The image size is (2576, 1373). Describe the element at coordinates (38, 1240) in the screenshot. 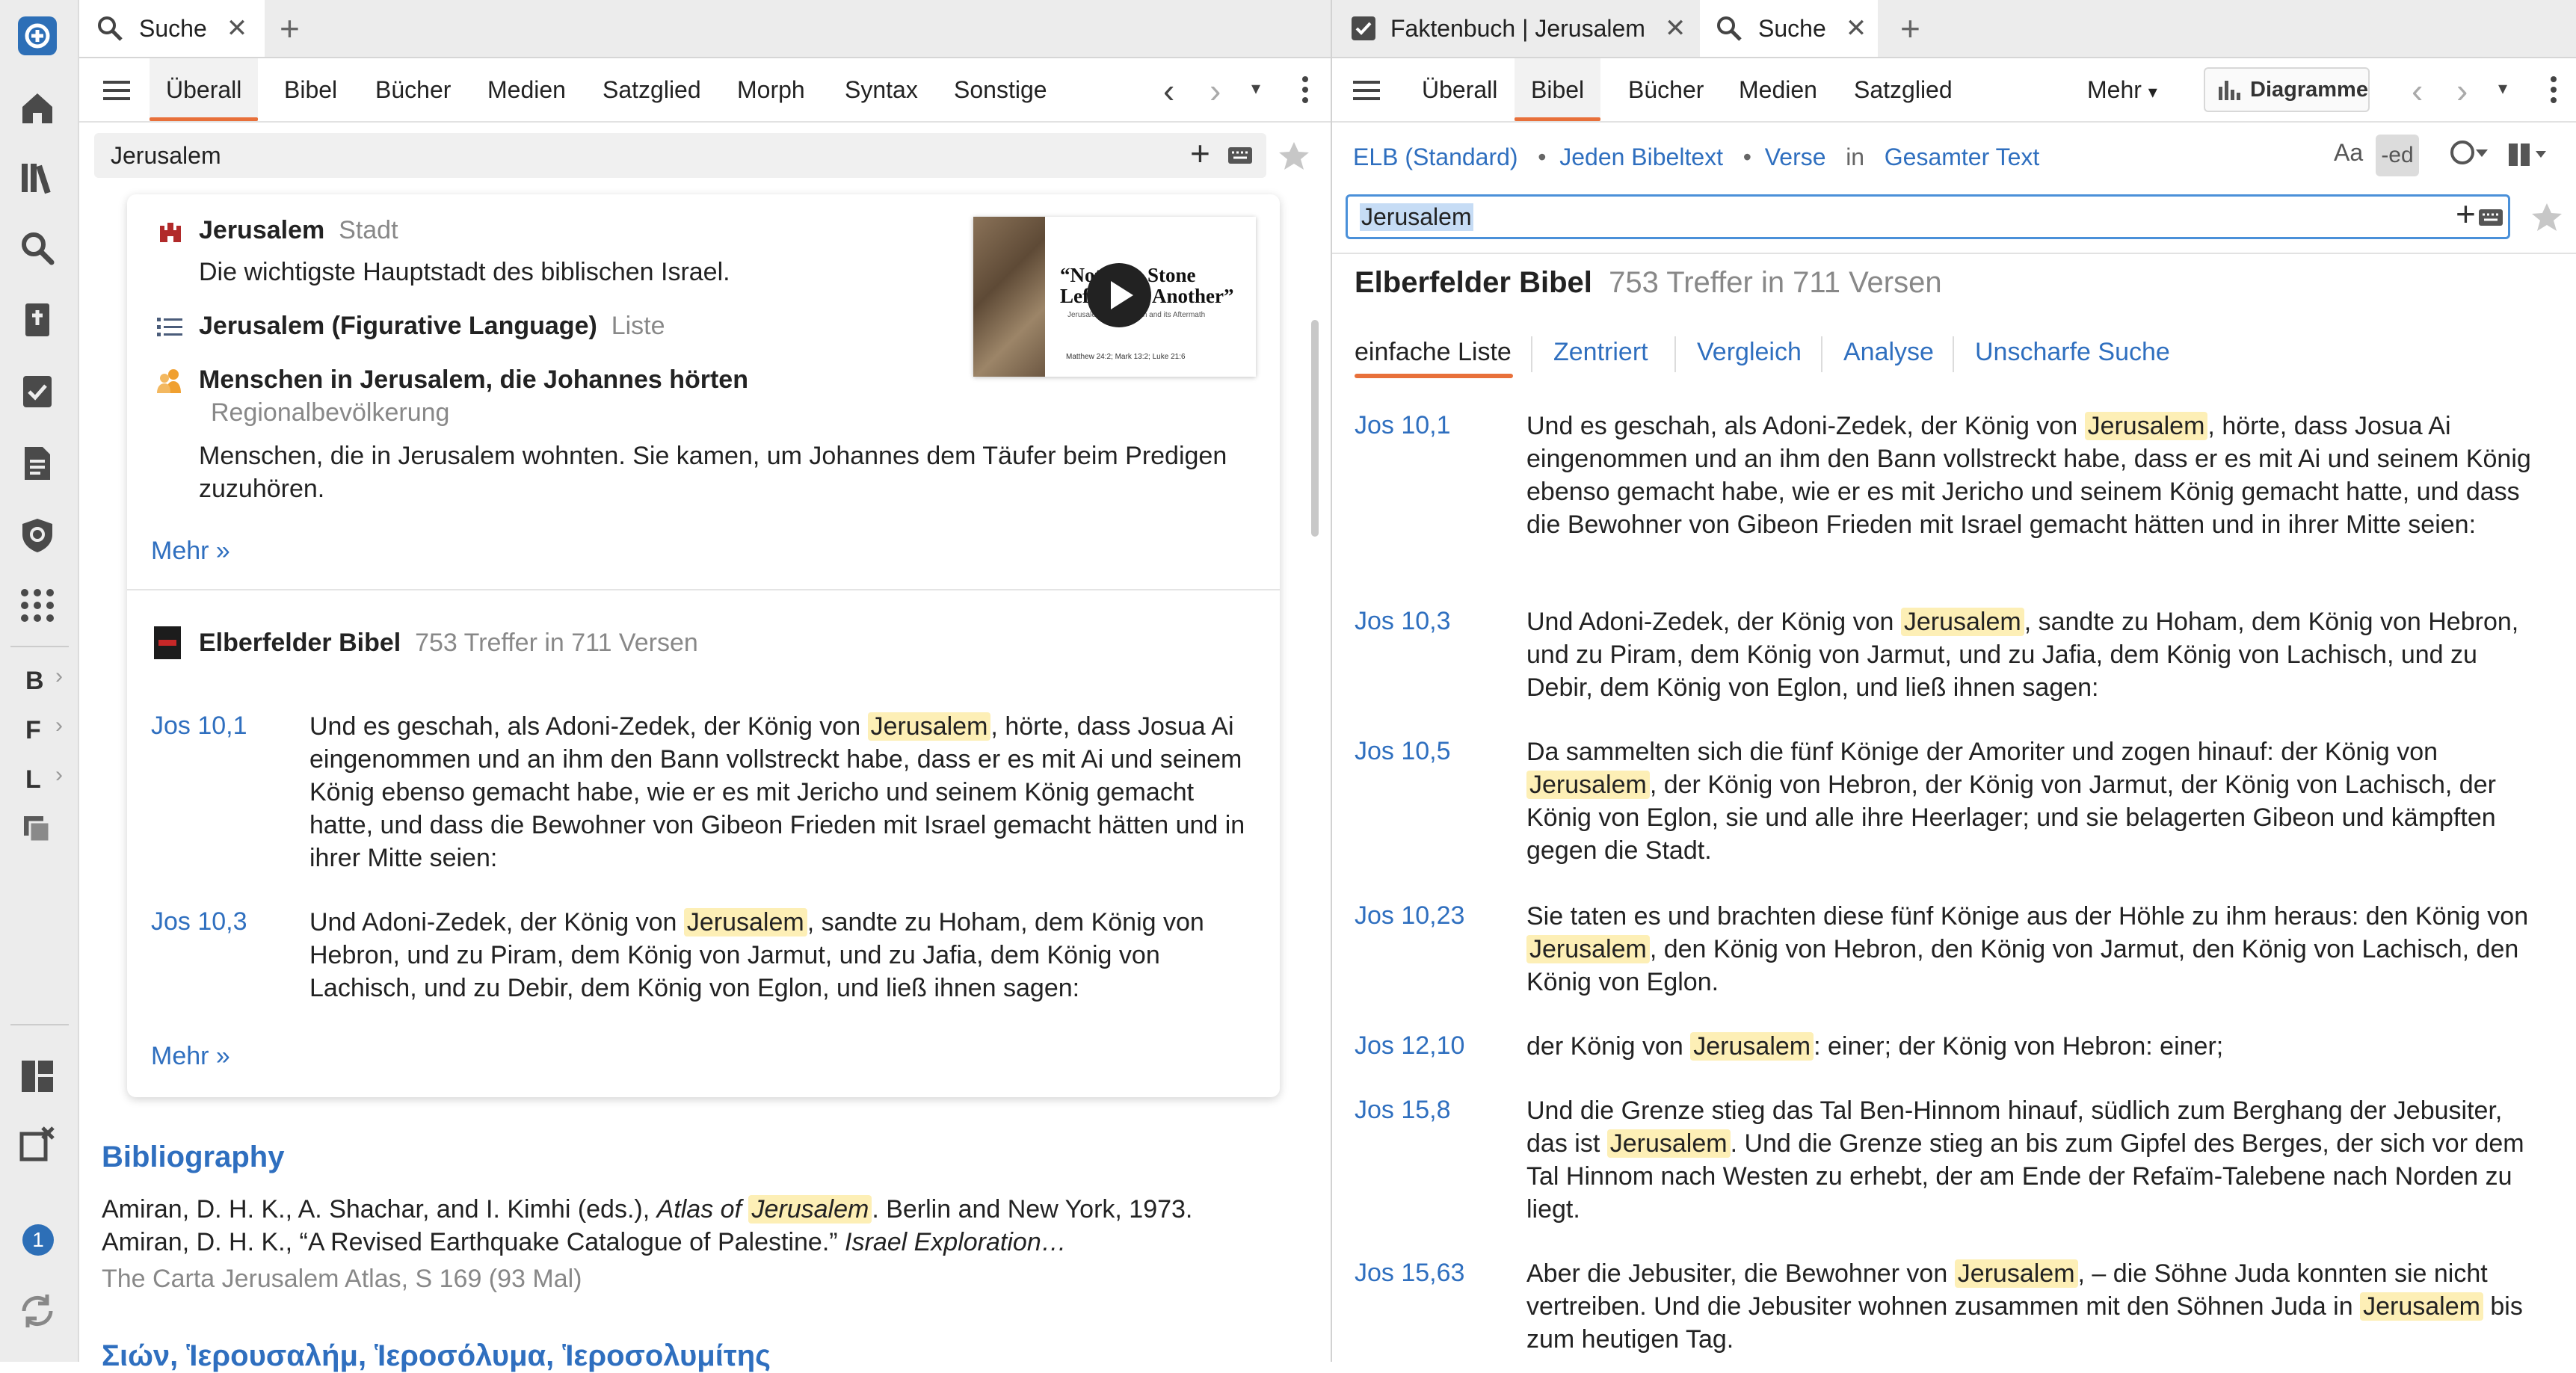

I see `notification-badge: 1` at that location.